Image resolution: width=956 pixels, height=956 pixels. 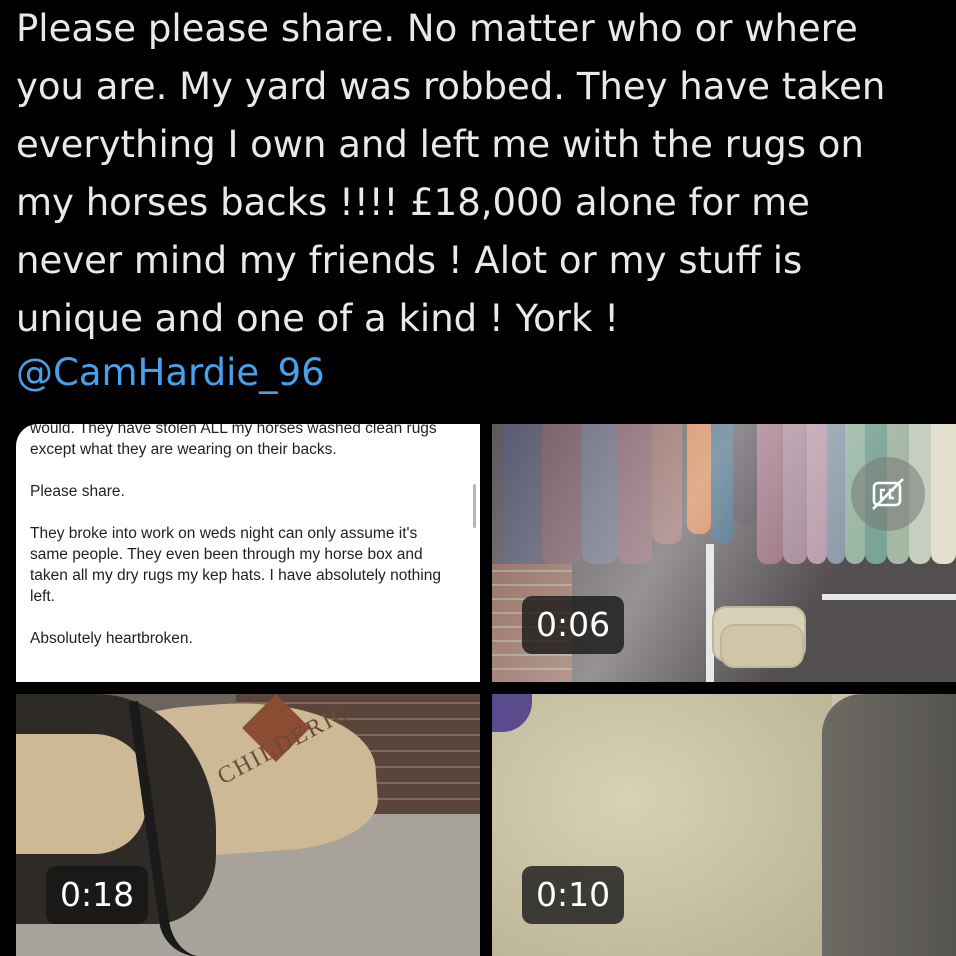 I want to click on saddle-pad, so click(x=81, y=794).